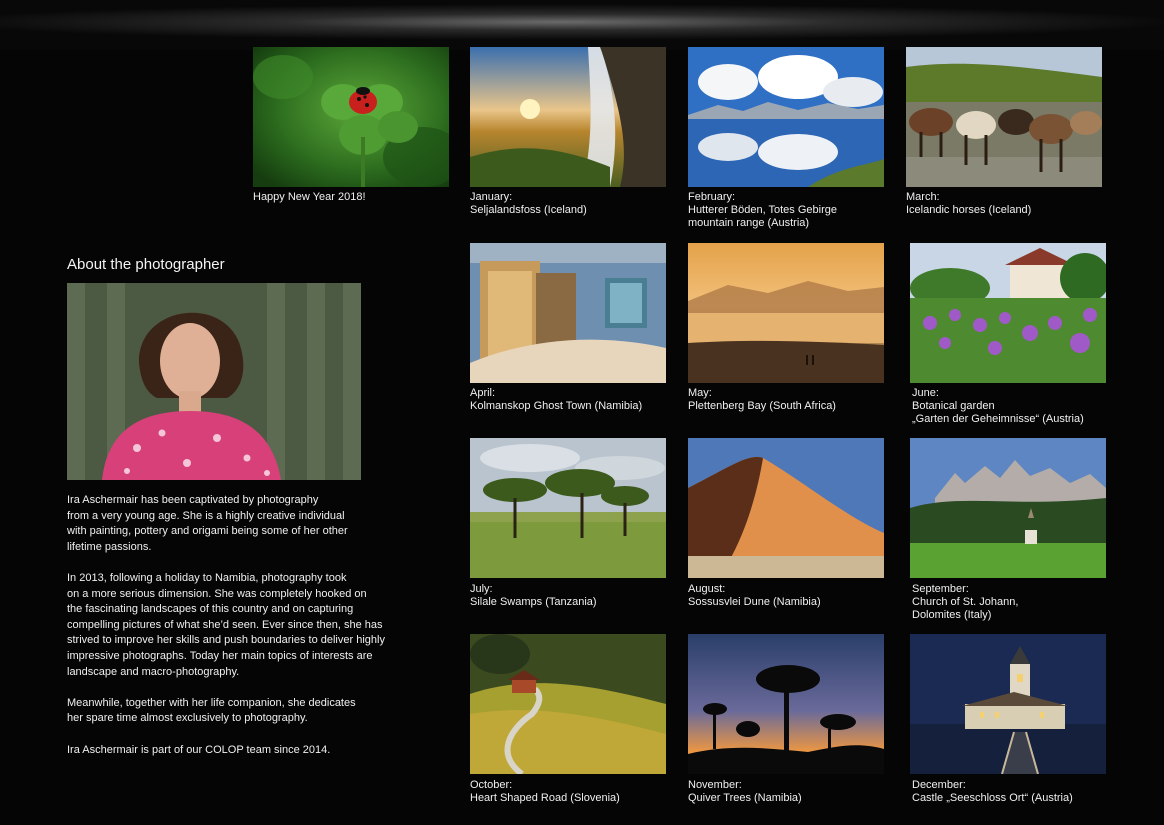  What do you see at coordinates (998, 419) in the screenshot?
I see `caption-line: „Garten der Geheimnisse“ (Austria)` at bounding box center [998, 419].